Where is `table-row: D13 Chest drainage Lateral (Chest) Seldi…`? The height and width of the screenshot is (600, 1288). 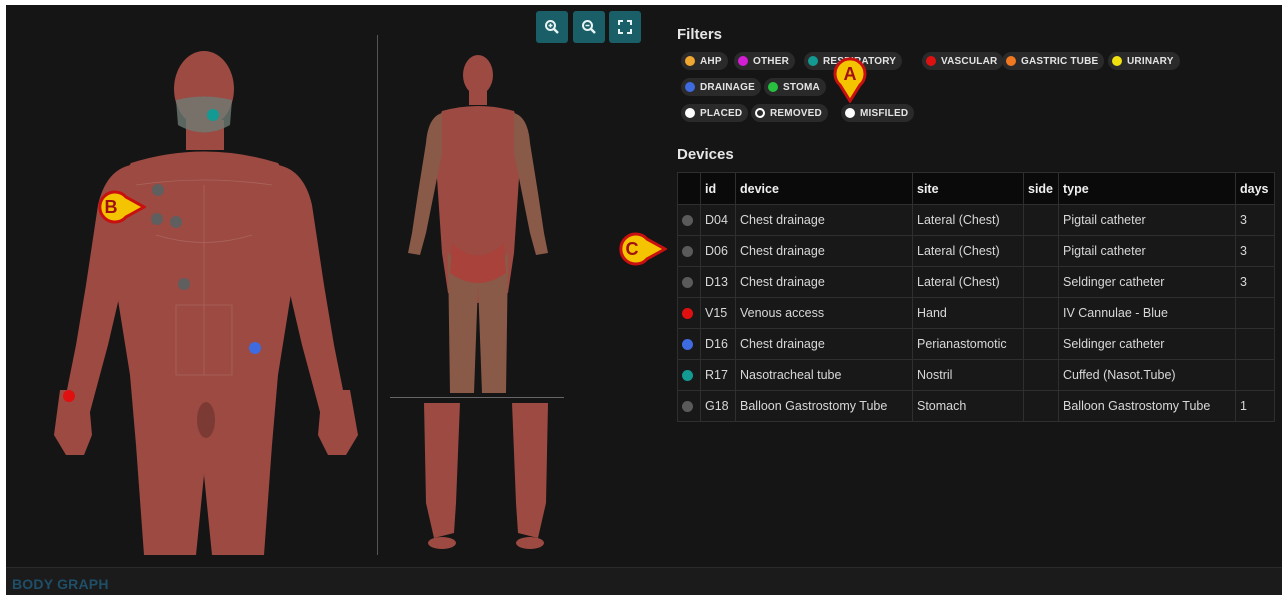 table-row: D13 Chest drainage Lateral (Chest) Seldi… is located at coordinates (976, 282).